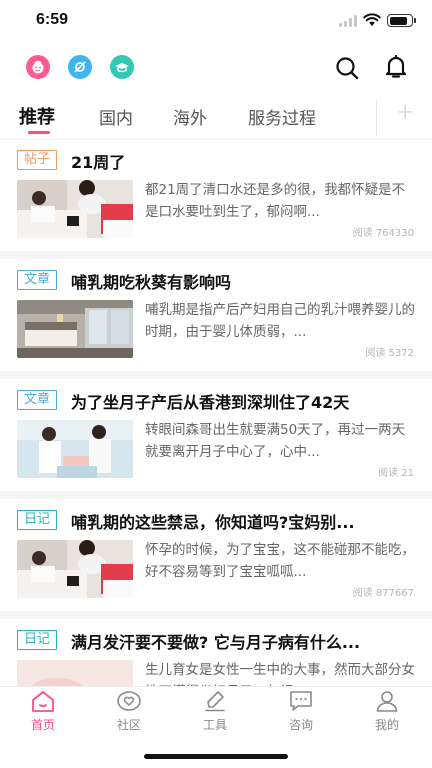 The width and height of the screenshot is (432, 768). What do you see at coordinates (386, 725) in the screenshot?
I see `tabbar-label: 我的` at bounding box center [386, 725].